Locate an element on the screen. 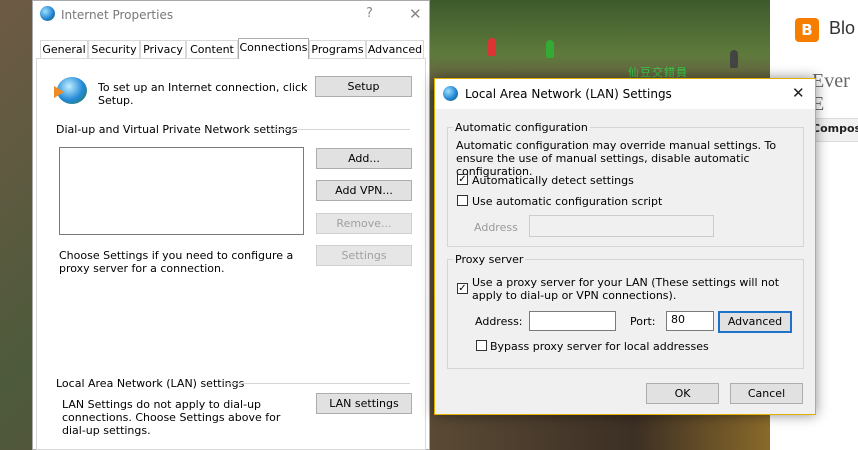 This screenshot has width=858, height=450. proxy-address-field is located at coordinates (572, 321).